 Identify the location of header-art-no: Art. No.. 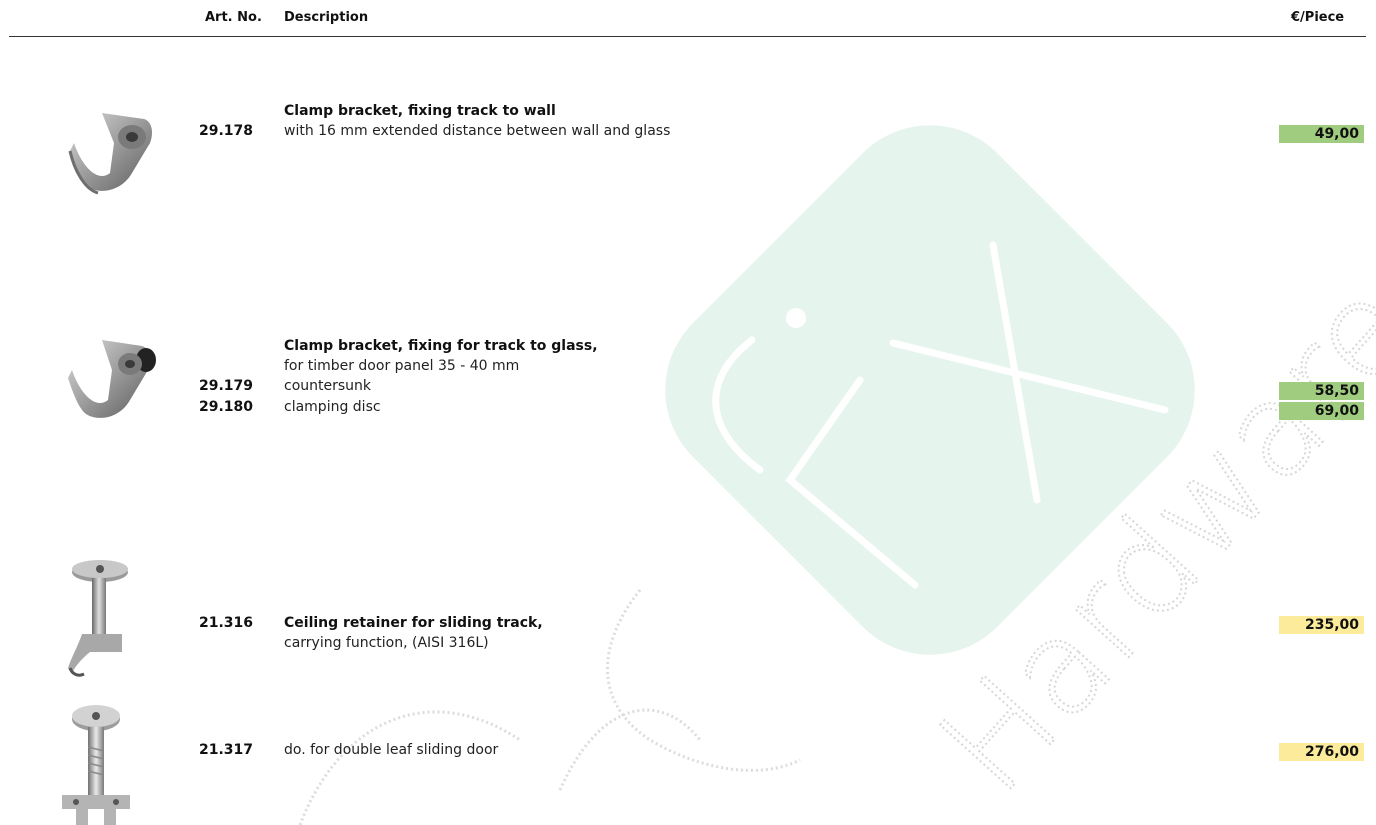
(233, 17).